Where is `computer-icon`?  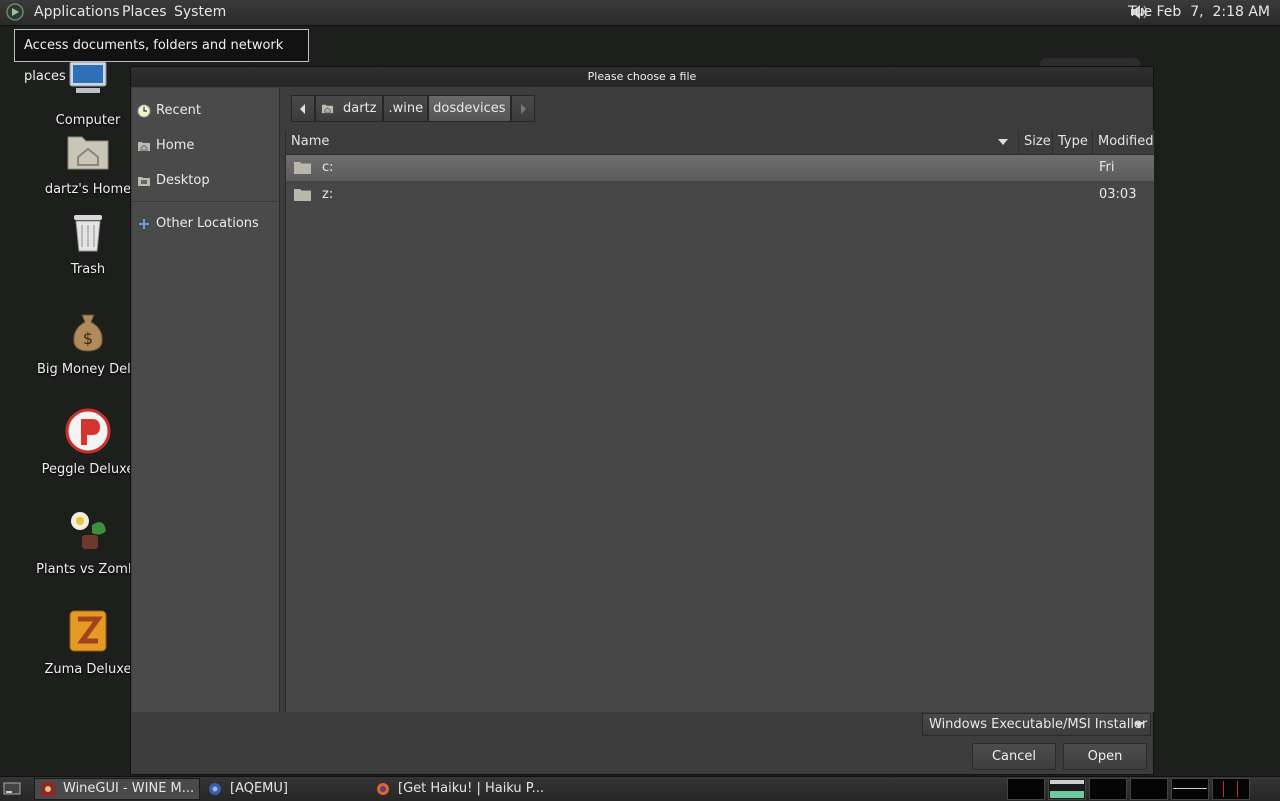 computer-icon is located at coordinates (88, 77).